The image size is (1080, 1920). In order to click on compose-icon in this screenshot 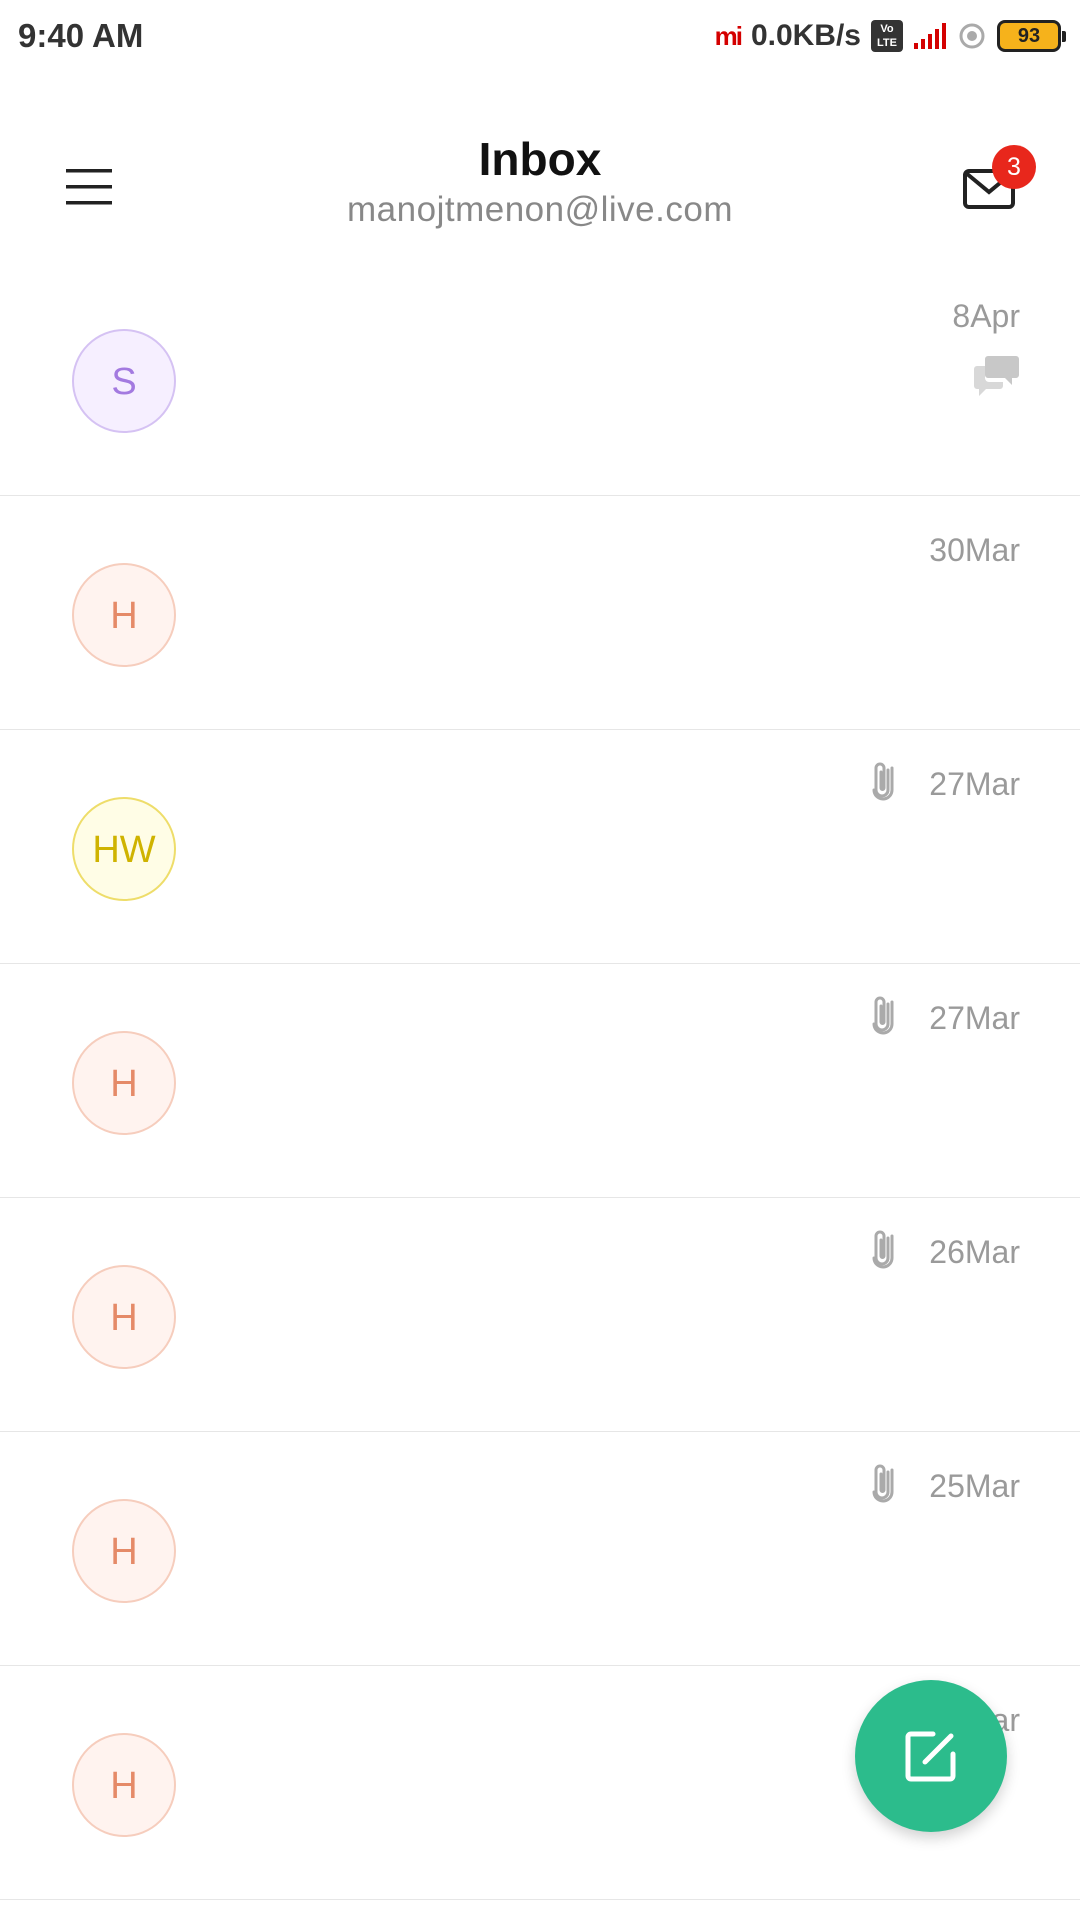, I will do `click(930, 1756)`.